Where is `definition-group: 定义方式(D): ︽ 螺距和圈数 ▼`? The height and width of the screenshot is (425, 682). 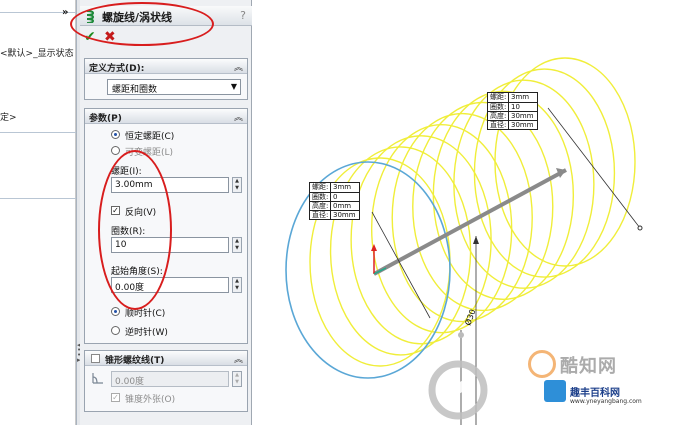
definition-group: 定义方式(D): ︽ 螺距和圈数 ▼ is located at coordinates (166, 79).